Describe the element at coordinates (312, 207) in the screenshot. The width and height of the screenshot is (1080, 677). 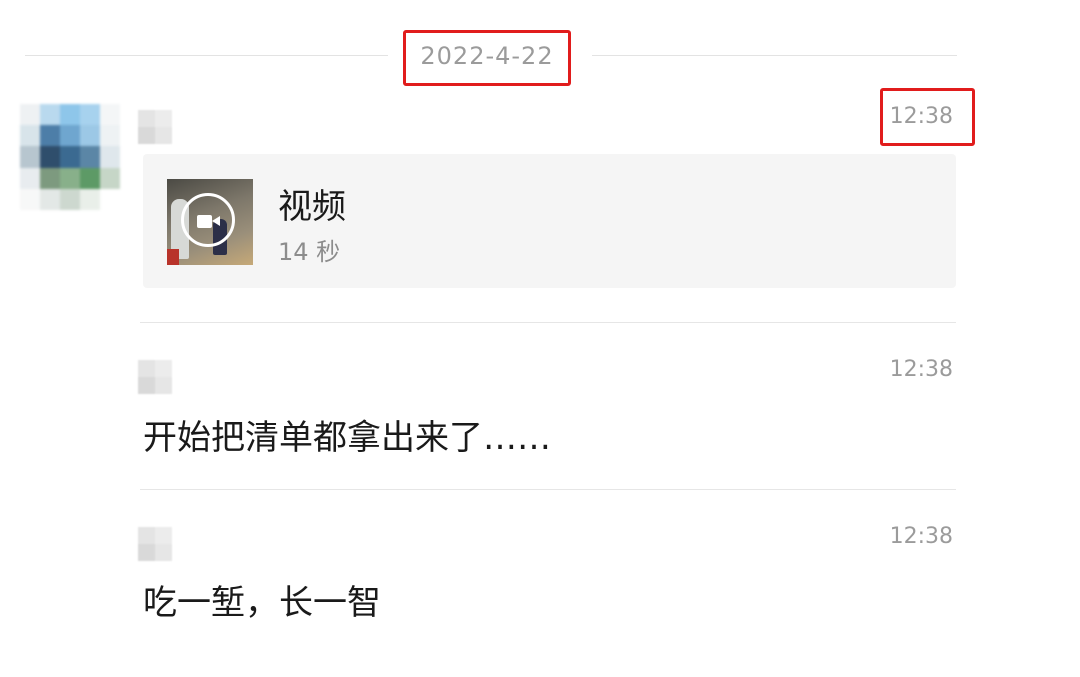
I see `video-title: 视频` at that location.